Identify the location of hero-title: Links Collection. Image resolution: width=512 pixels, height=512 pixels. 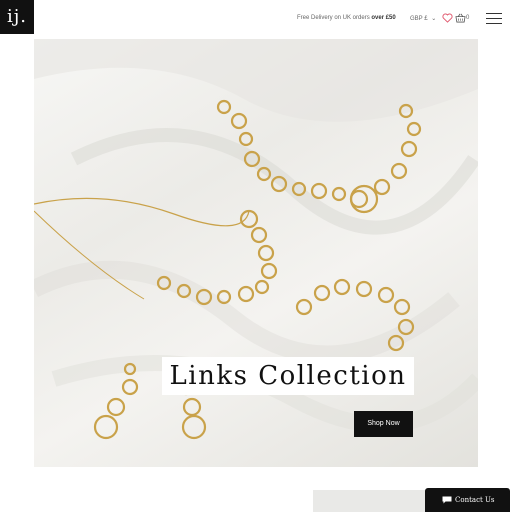
(288, 376).